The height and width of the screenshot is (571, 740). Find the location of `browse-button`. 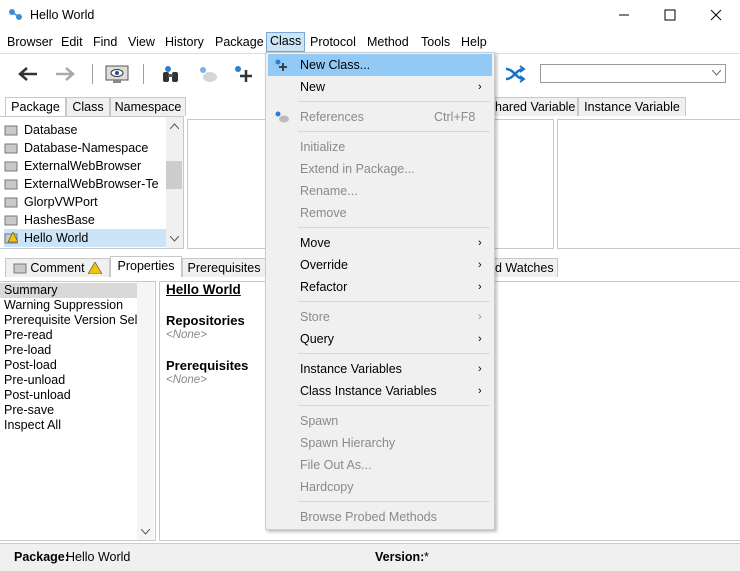

browse-button is located at coordinates (117, 74).